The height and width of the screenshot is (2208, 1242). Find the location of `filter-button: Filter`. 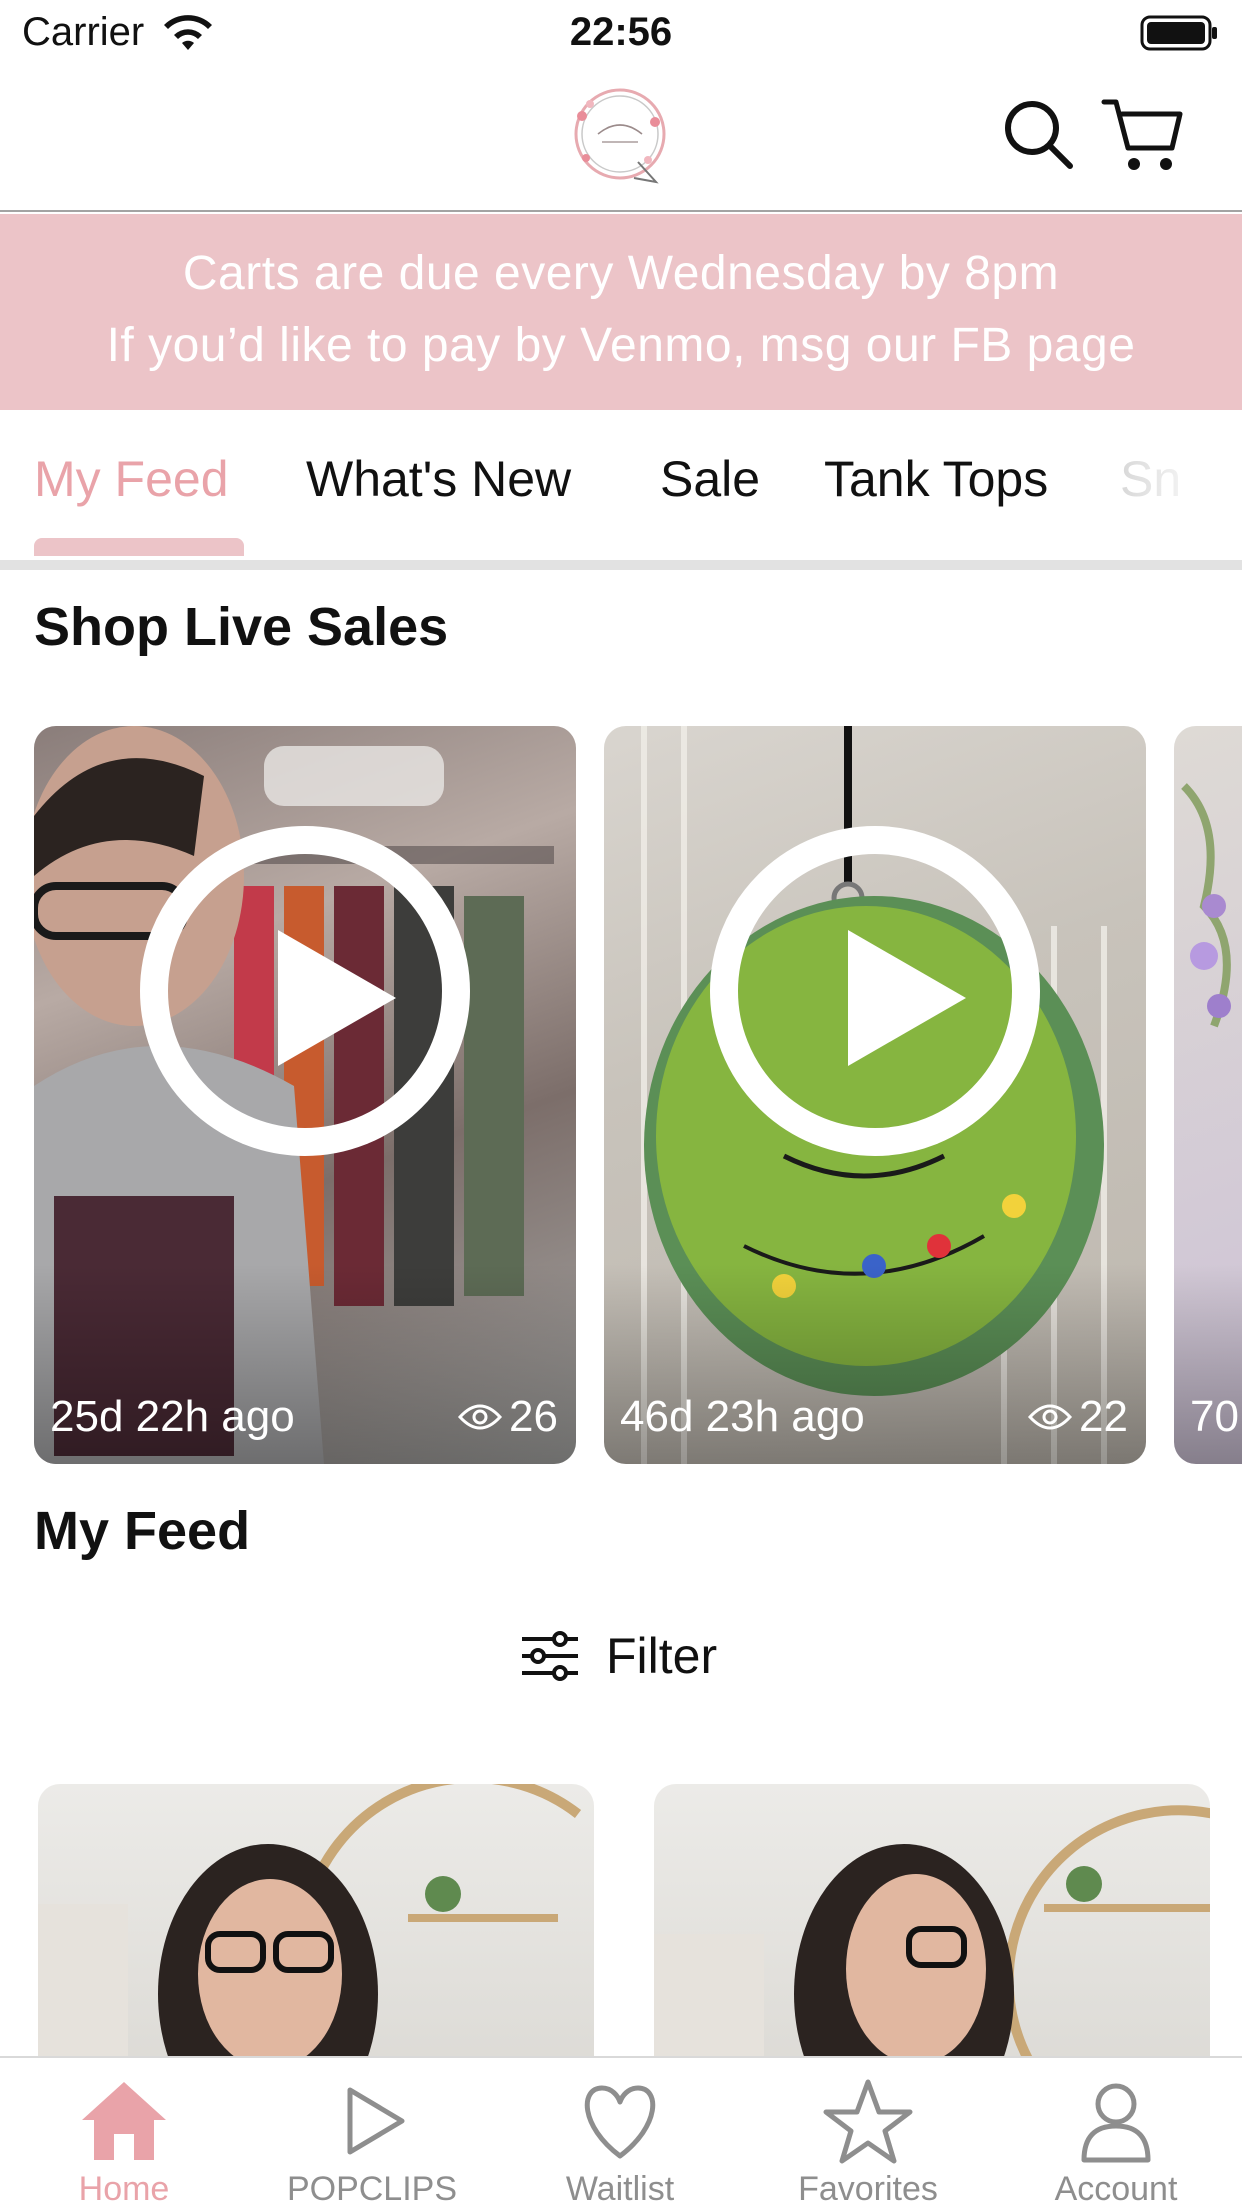

filter-button: Filter is located at coordinates (618, 1656).